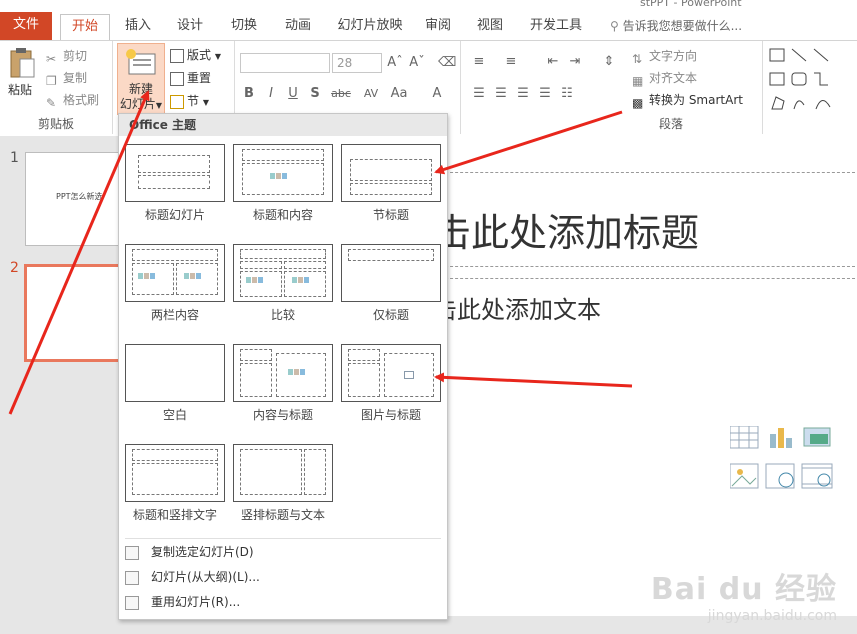 Image resolution: width=857 pixels, height=634 pixels. What do you see at coordinates (189, 102) in the screenshot?
I see `section-button: 节 ▼` at bounding box center [189, 102].